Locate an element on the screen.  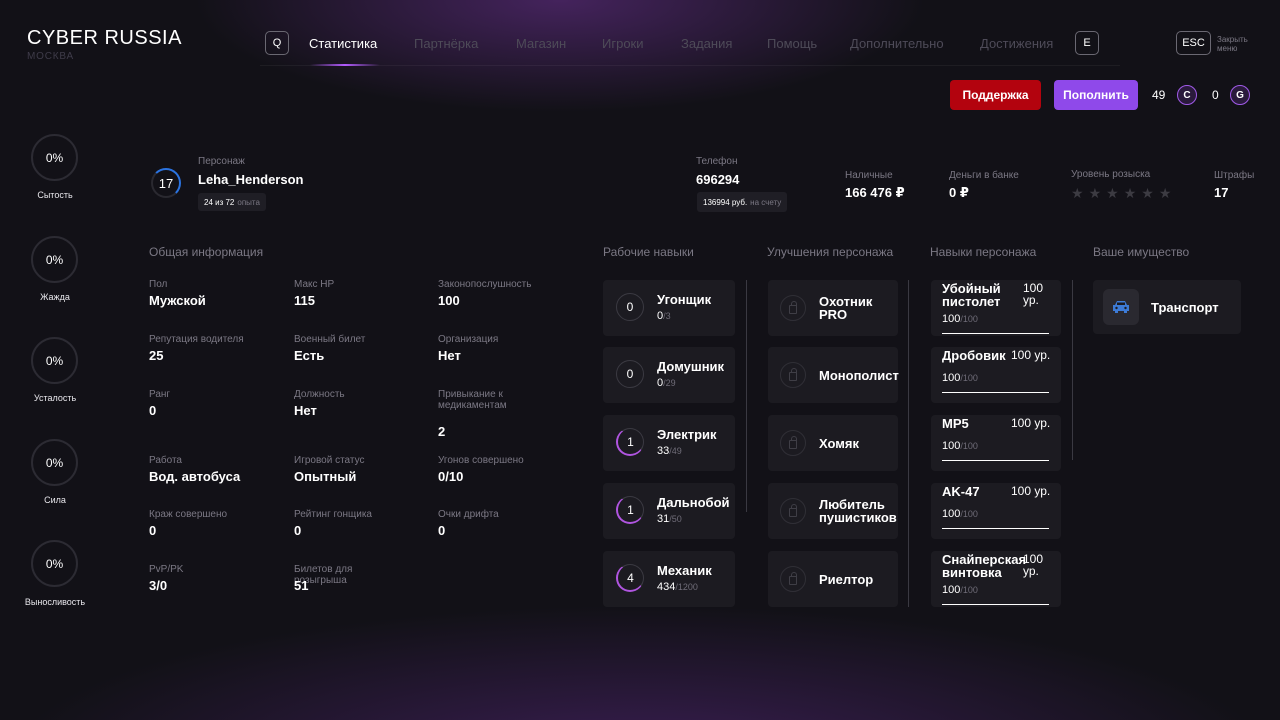
close-menu-label: Закрыть меню is located at coordinates (1242, 44).